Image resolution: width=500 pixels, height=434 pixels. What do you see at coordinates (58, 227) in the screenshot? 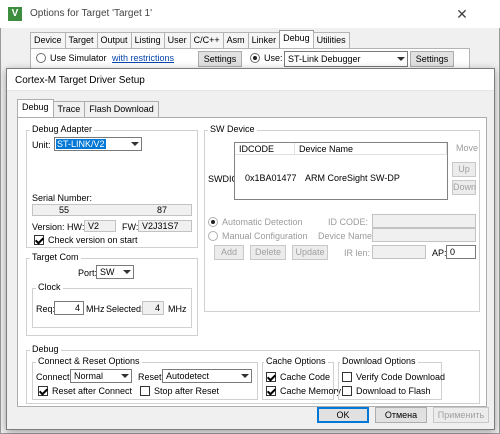
I see `version-hw-label: Version: HW:` at bounding box center [58, 227].